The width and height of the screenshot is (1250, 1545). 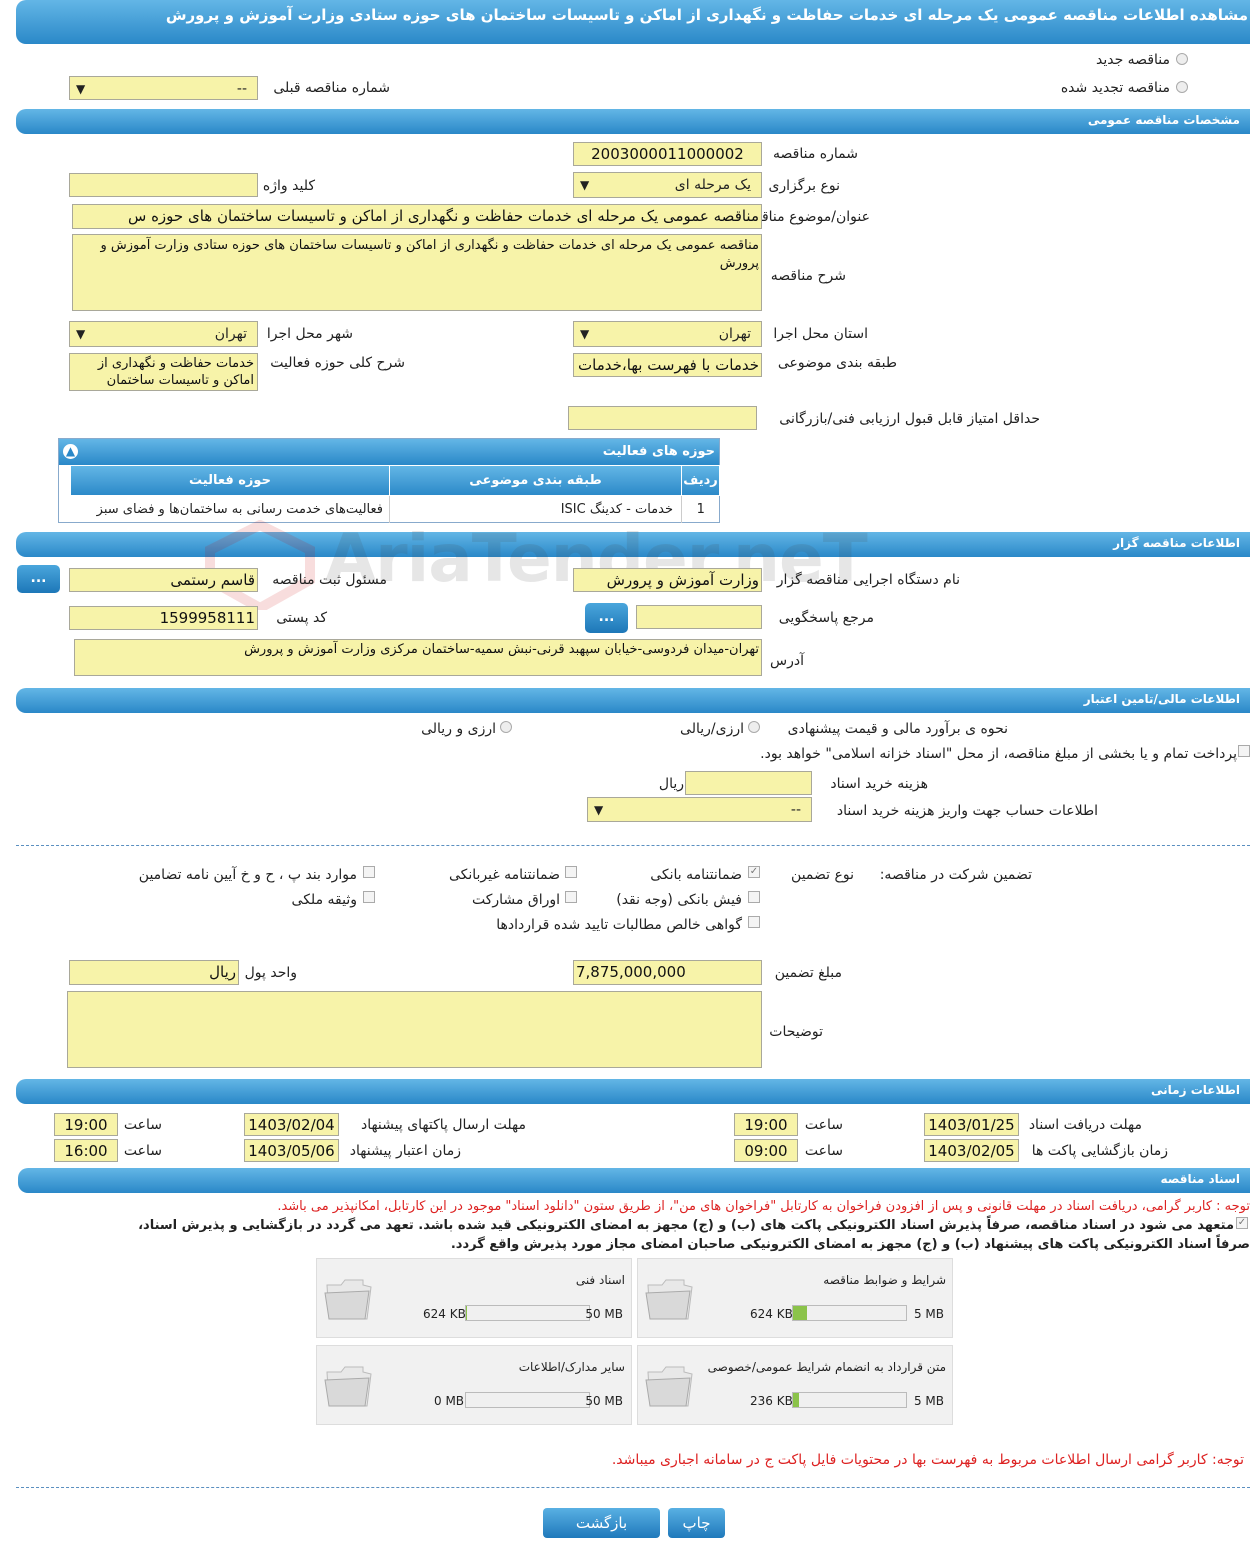 I want to click on file-name: شرایط و ضوابط مناقصه, so click(x=884, y=1280).